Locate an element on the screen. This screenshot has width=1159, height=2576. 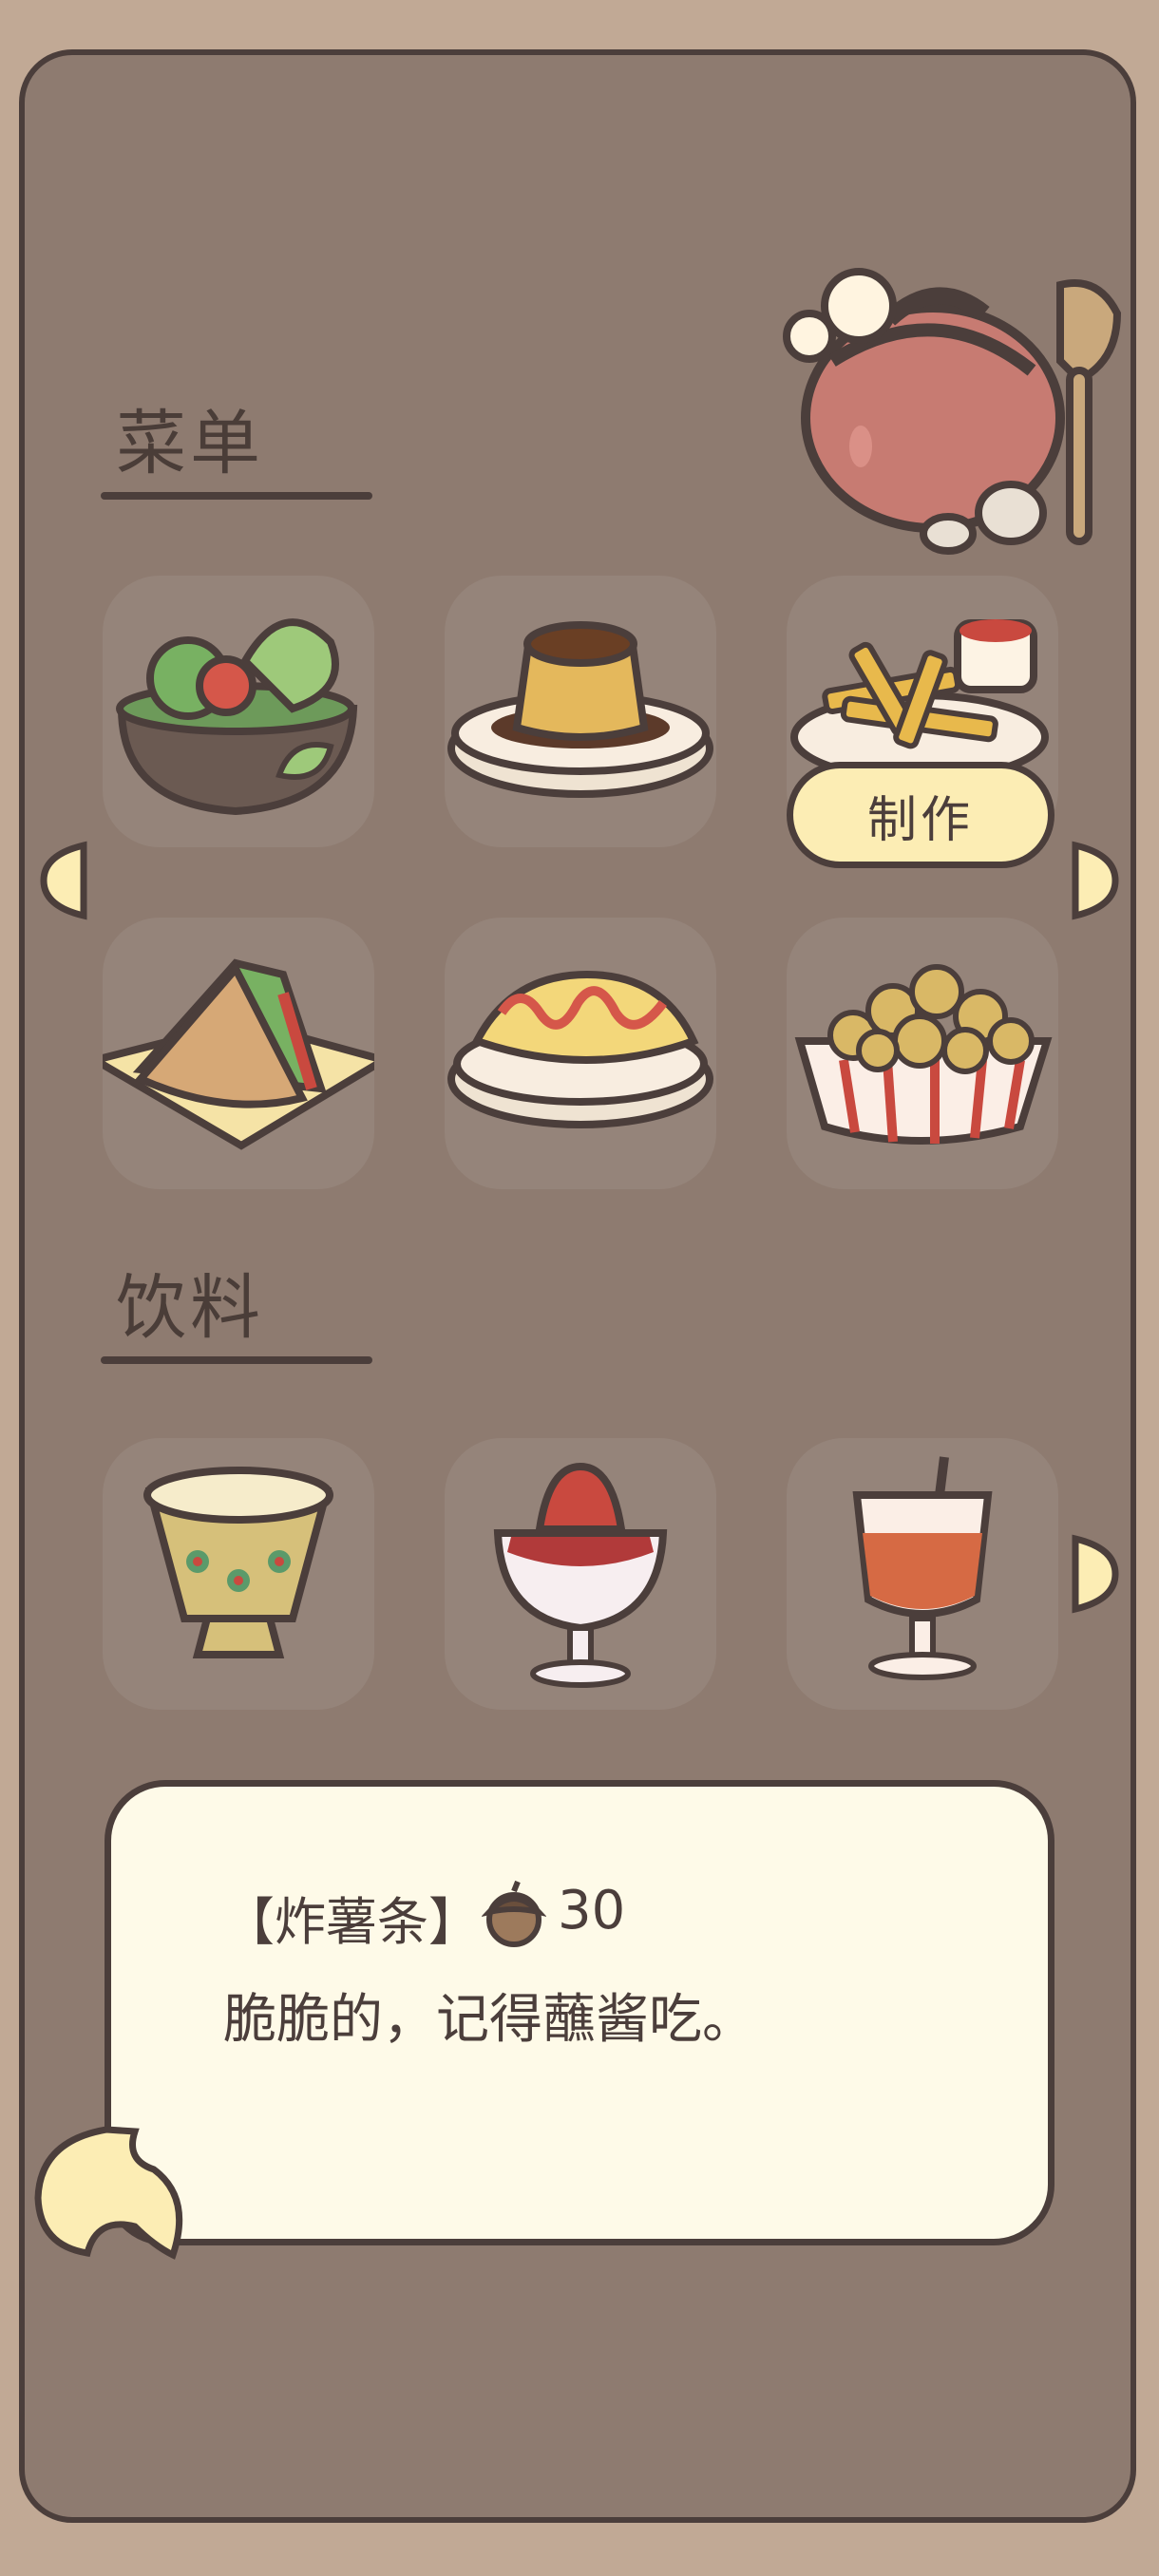
drinks-title-underline is located at coordinates (236, 1360).